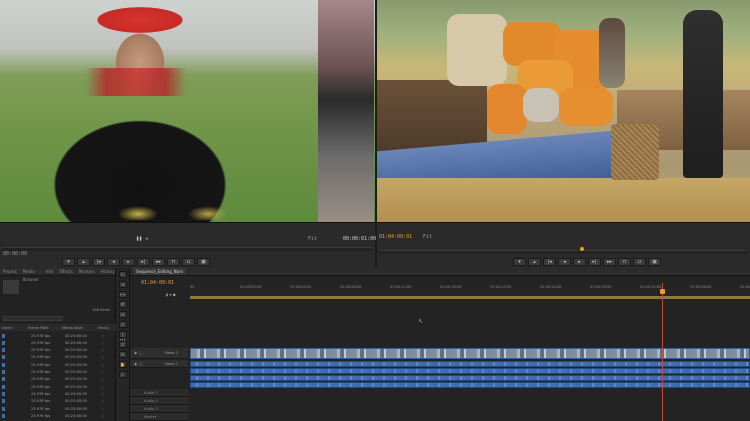 This screenshot has height=421, width=750. What do you see at coordinates (33, 318) in the screenshot?
I see `project-search-input` at bounding box center [33, 318].